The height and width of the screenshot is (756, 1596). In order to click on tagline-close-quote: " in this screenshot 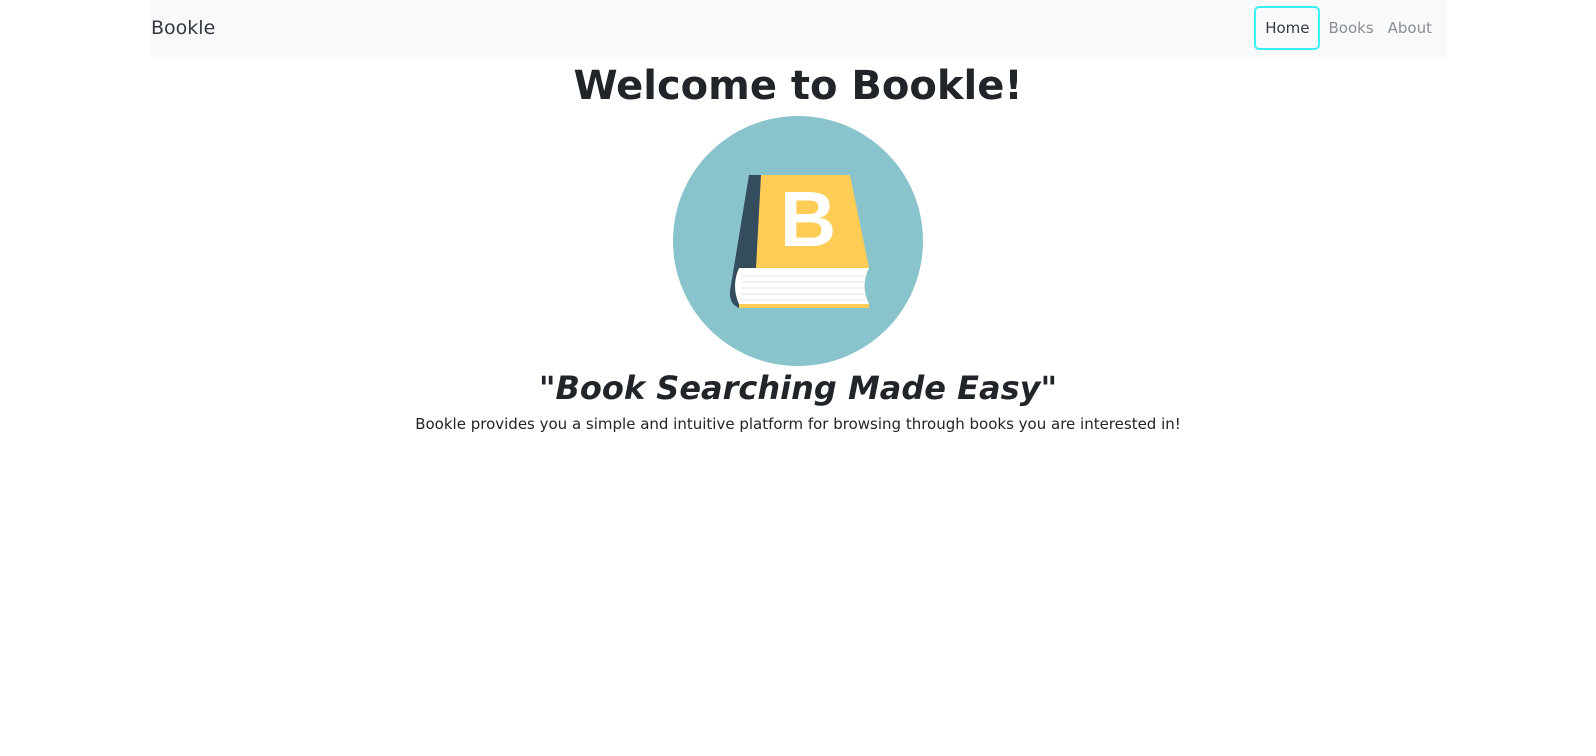, I will do `click(1049, 388)`.